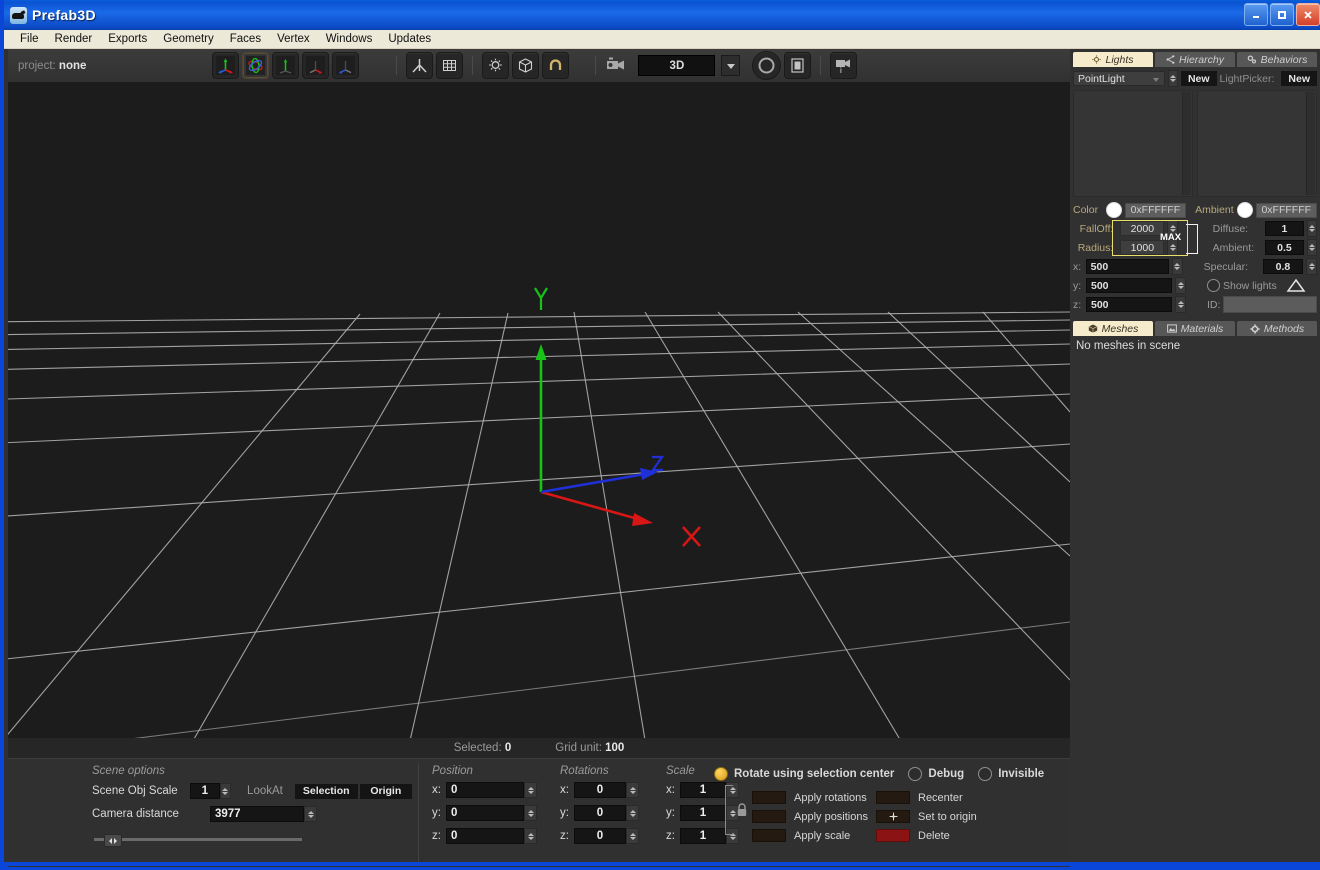  What do you see at coordinates (485, 836) in the screenshot?
I see `position-z-field: 0` at bounding box center [485, 836].